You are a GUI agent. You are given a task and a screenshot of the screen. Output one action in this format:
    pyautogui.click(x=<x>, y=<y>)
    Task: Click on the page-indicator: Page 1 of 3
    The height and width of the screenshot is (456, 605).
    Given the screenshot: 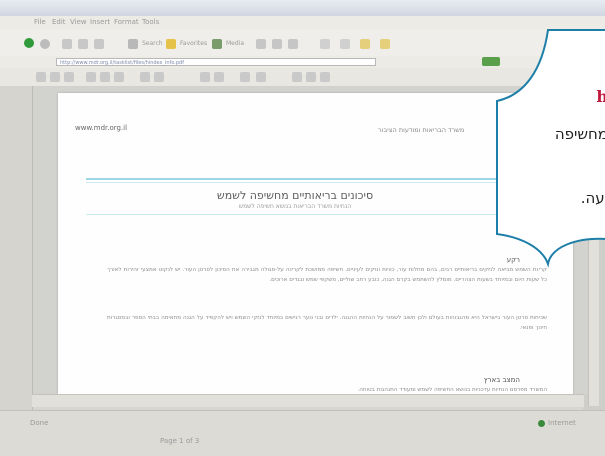 What is the action you would take?
    pyautogui.click(x=180, y=441)
    